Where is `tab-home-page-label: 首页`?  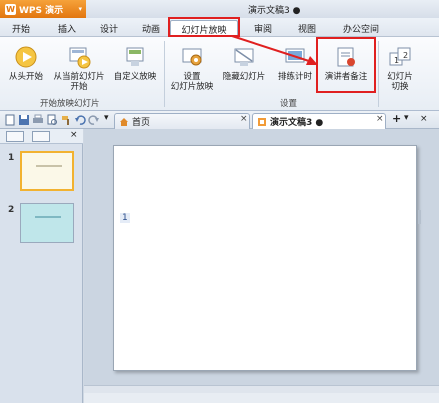
tab-home-page-label: 首页 is located at coordinates (141, 123).